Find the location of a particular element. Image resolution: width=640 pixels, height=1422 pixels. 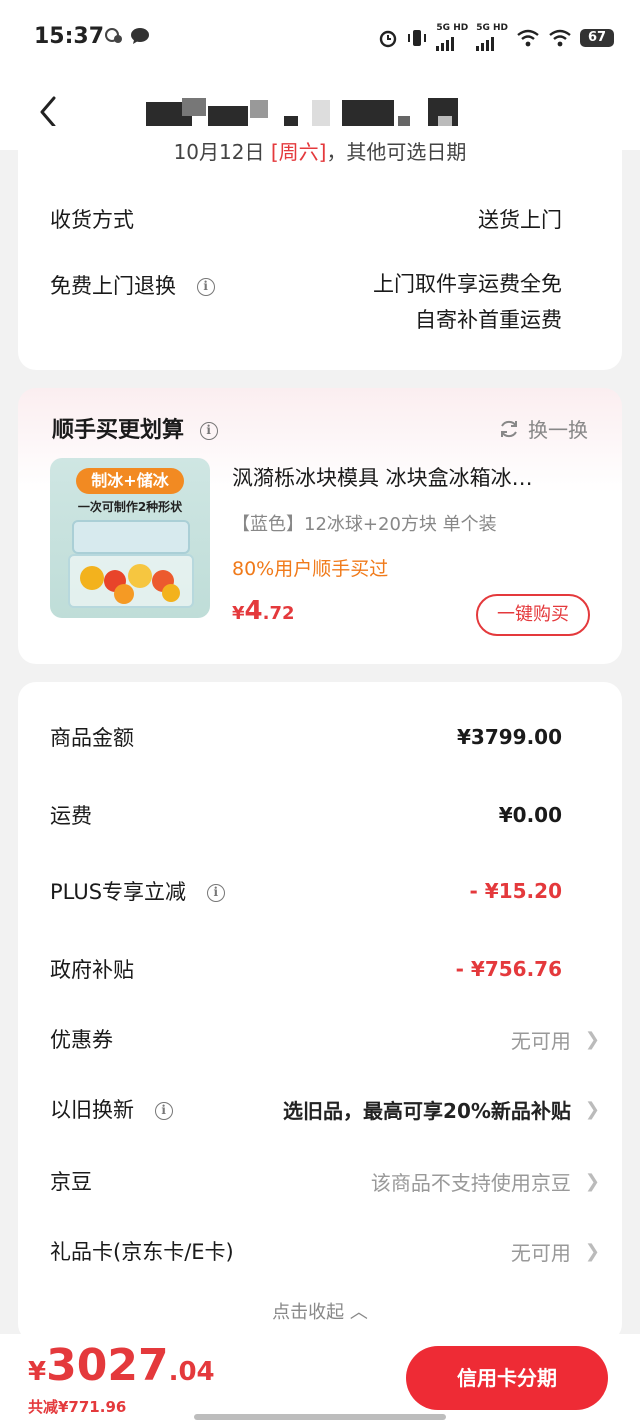

alarm-icon is located at coordinates (388, 38).